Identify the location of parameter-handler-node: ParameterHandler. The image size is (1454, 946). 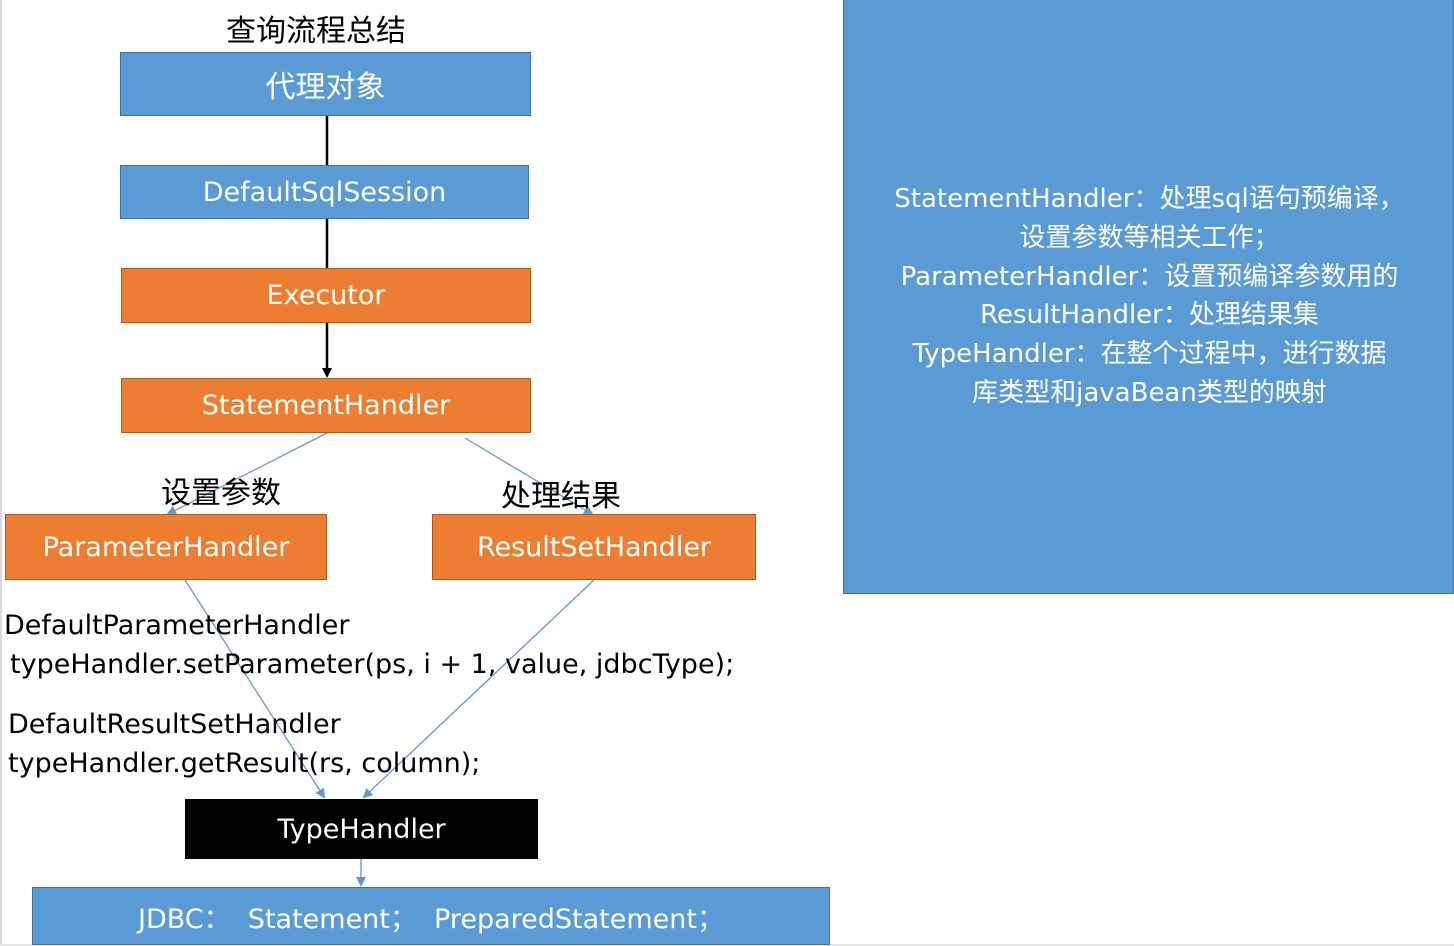
(166, 547).